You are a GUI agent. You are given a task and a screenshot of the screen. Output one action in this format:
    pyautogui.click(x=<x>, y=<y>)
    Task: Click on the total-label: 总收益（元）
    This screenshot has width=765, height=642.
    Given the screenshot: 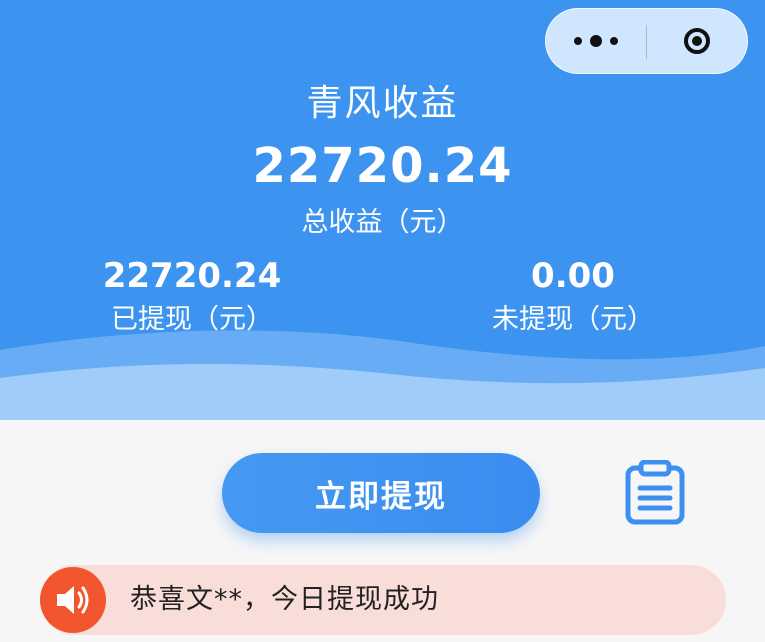 What is the action you would take?
    pyautogui.click(x=382, y=222)
    